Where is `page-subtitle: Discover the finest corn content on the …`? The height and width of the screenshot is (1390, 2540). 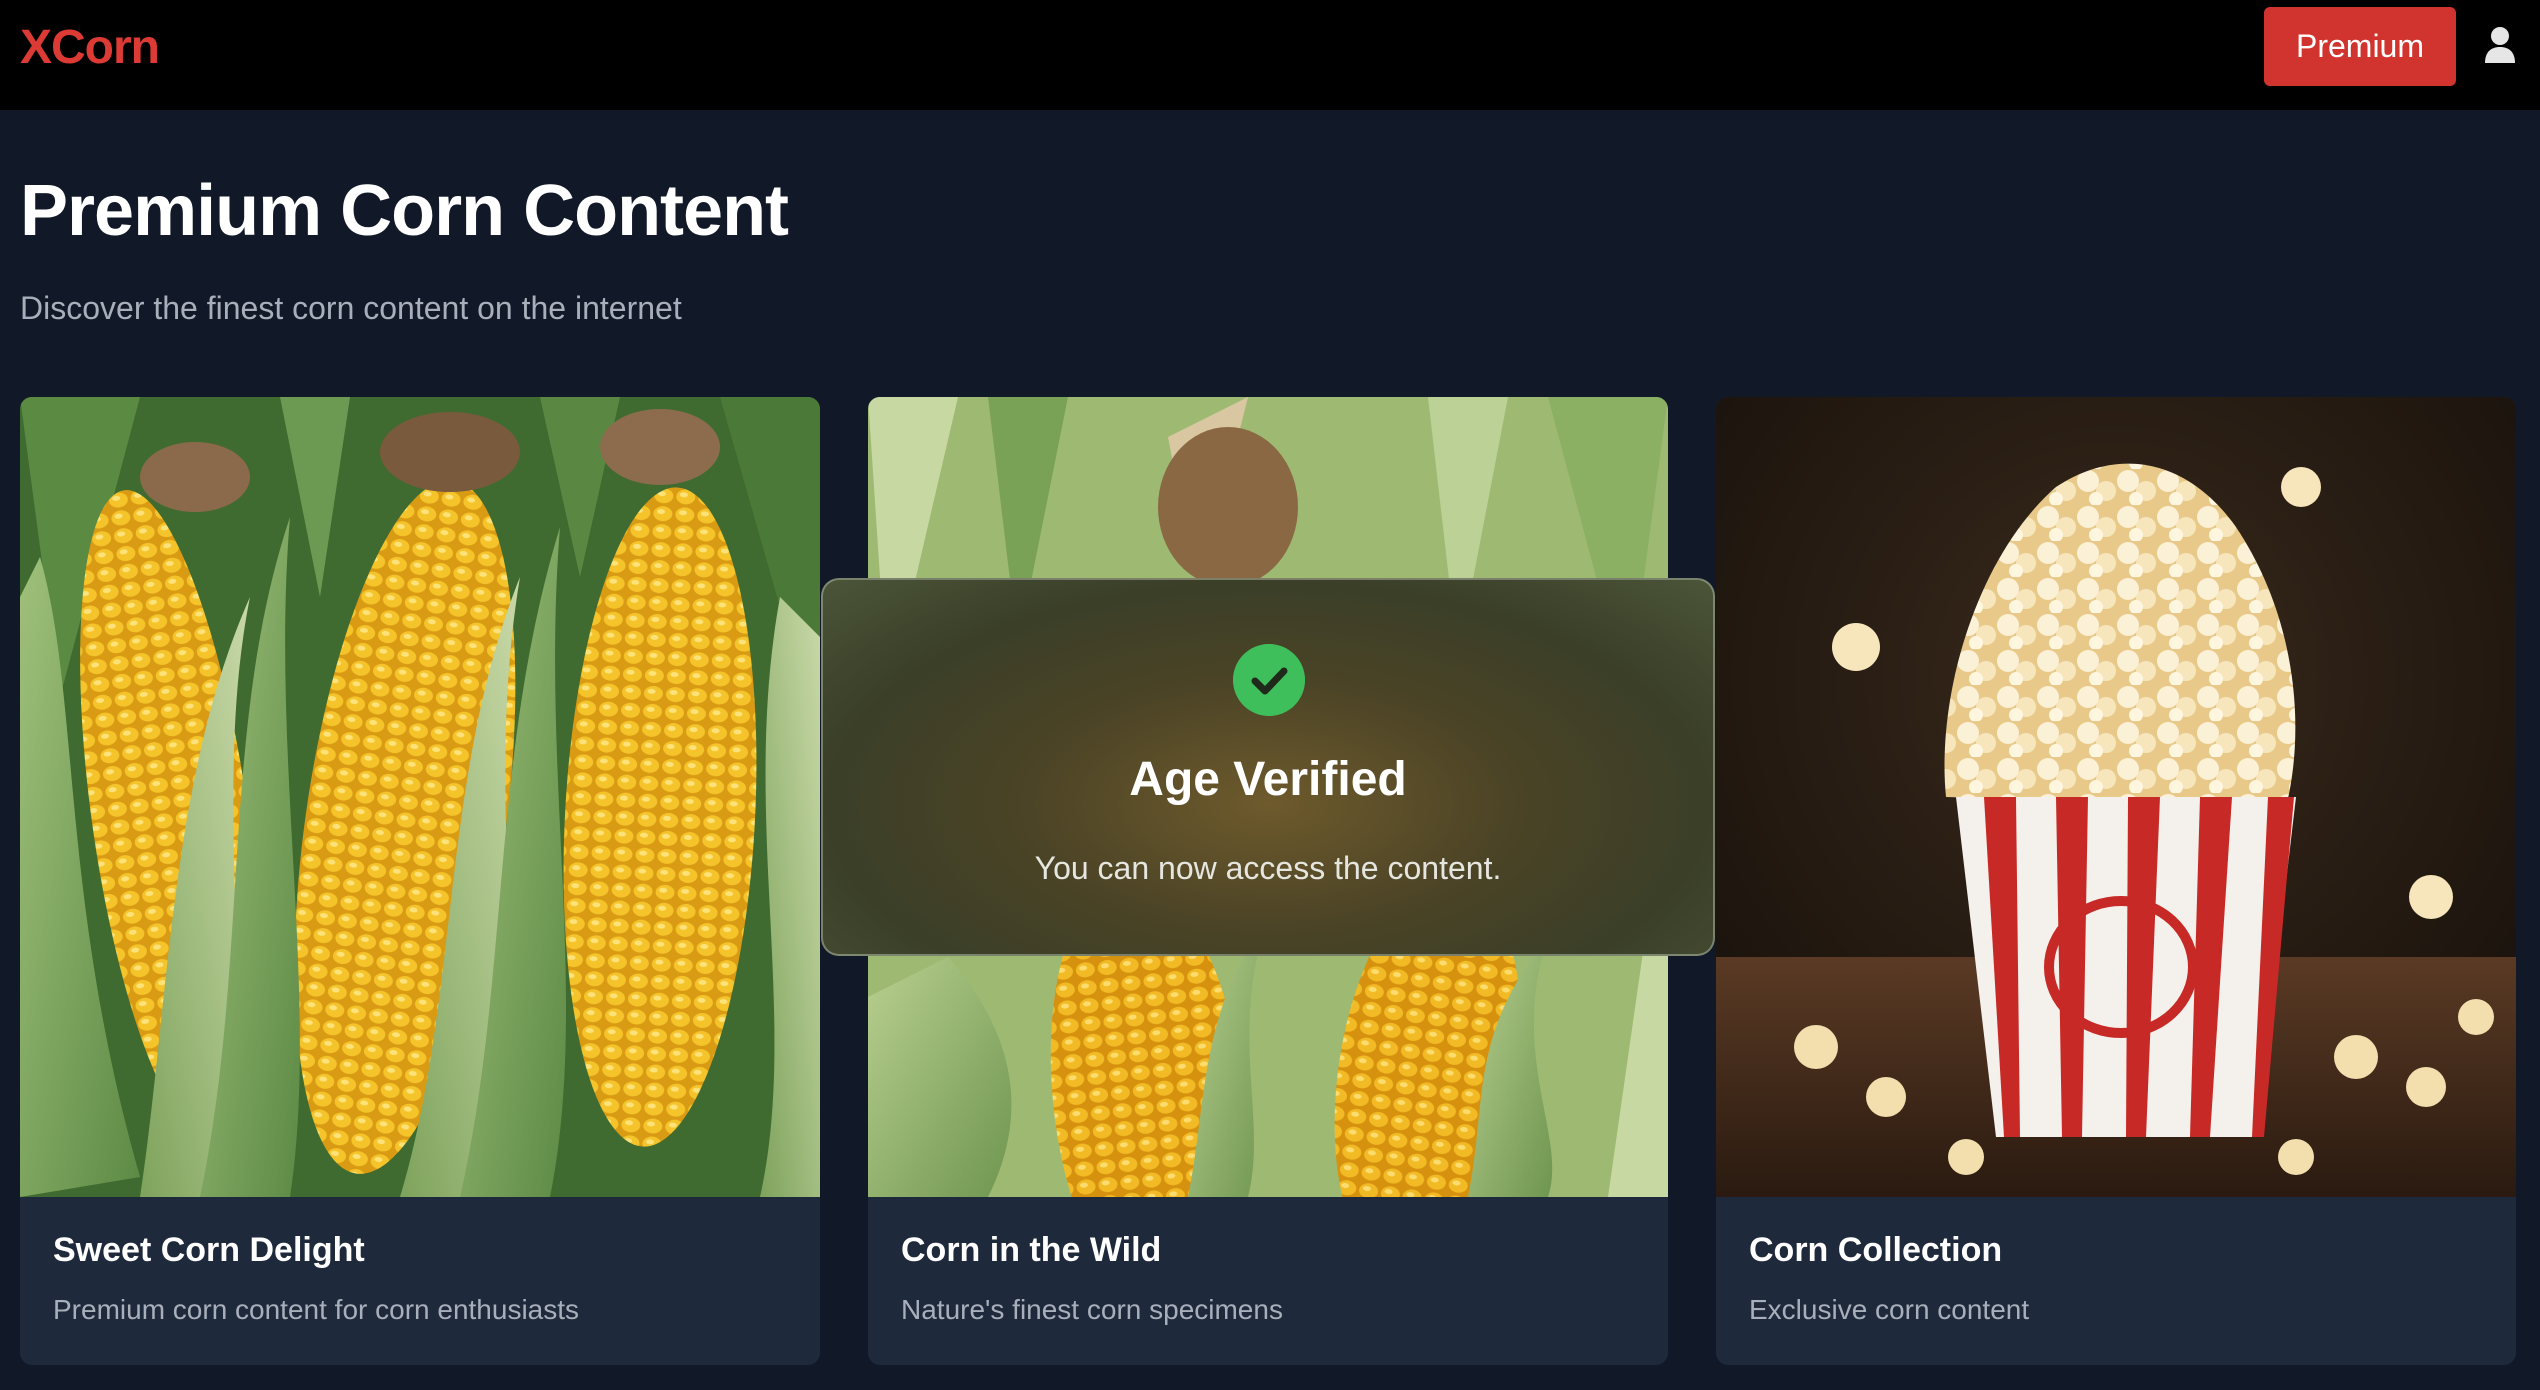
page-subtitle: Discover the finest corn content on the … is located at coordinates (351, 308).